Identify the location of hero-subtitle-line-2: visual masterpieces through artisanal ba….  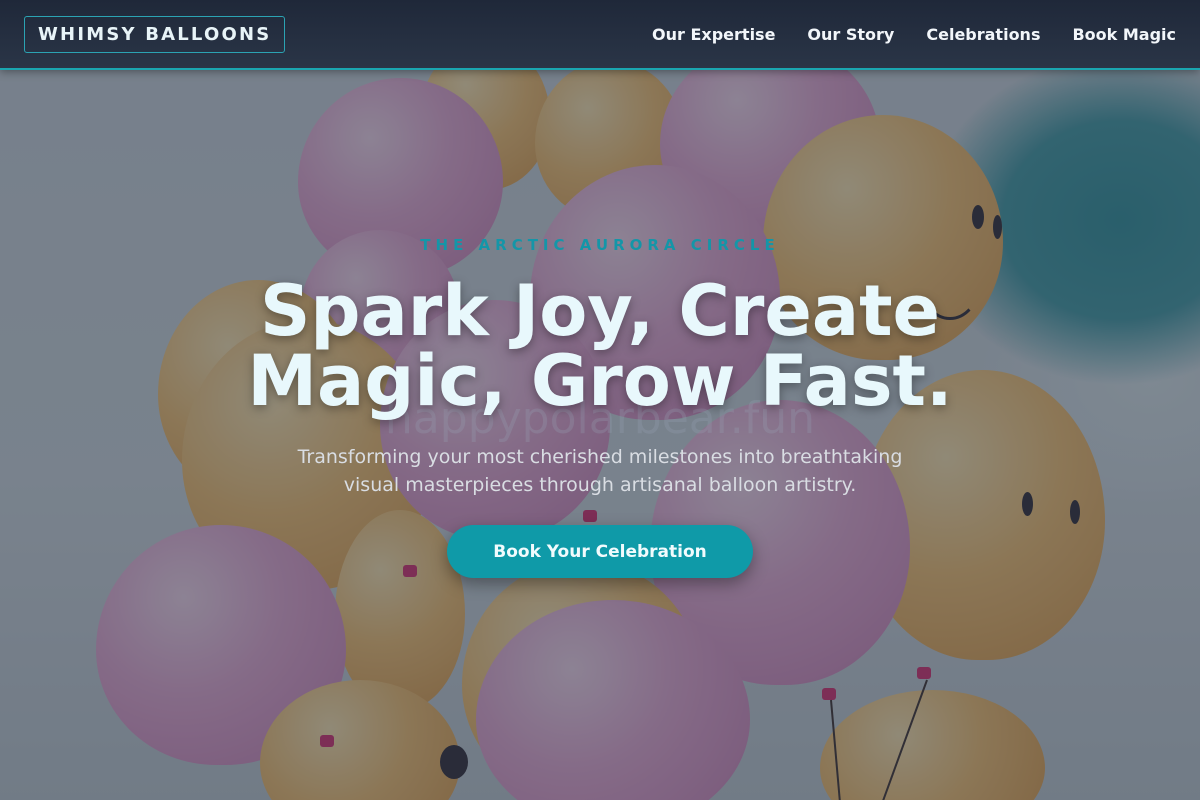
(600, 485).